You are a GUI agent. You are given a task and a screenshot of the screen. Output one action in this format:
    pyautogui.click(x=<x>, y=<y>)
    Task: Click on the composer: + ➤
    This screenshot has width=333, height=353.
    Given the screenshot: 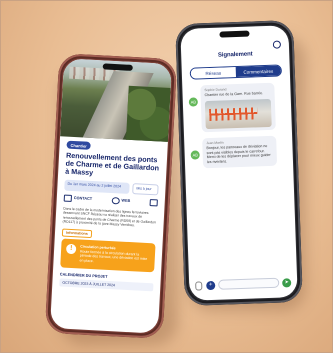 What is the action you would take?
    pyautogui.click(x=243, y=284)
    